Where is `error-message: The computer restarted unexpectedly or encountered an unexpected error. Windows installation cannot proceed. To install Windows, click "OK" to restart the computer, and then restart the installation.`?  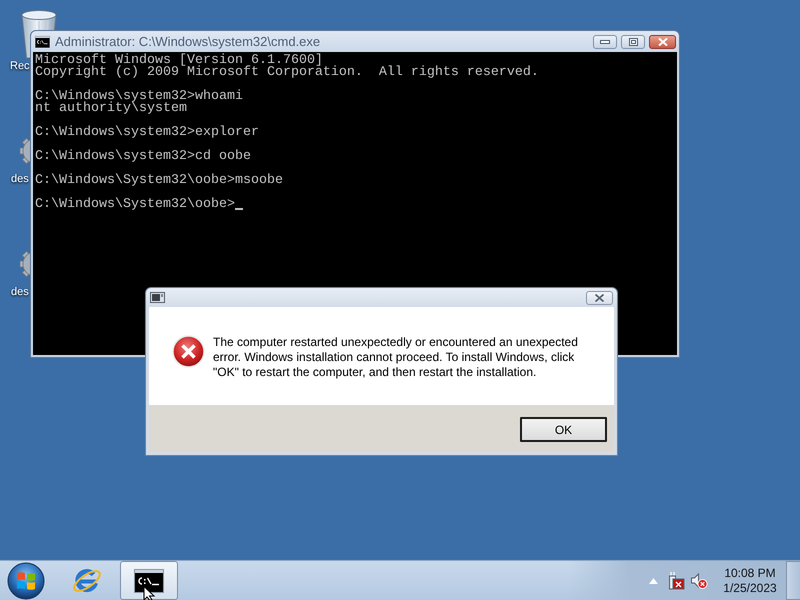 error-message: The computer restarted unexpectedly or encountered an unexpected error. Windows installation cannot proceed. To install Windows, click "OK" to restart the computer, and then restart the installation. is located at coordinates (396, 357).